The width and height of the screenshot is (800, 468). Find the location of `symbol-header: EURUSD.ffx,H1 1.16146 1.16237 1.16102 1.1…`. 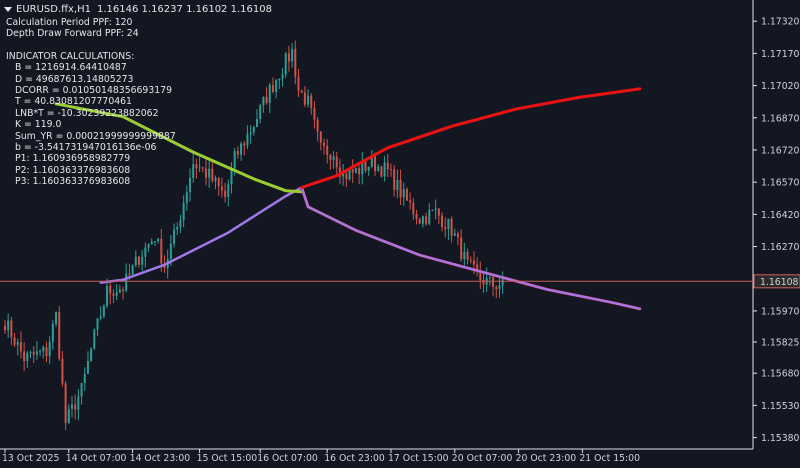

symbol-header: EURUSD.ffx,H1 1.16146 1.16237 1.16102 1.1… is located at coordinates (138, 10).